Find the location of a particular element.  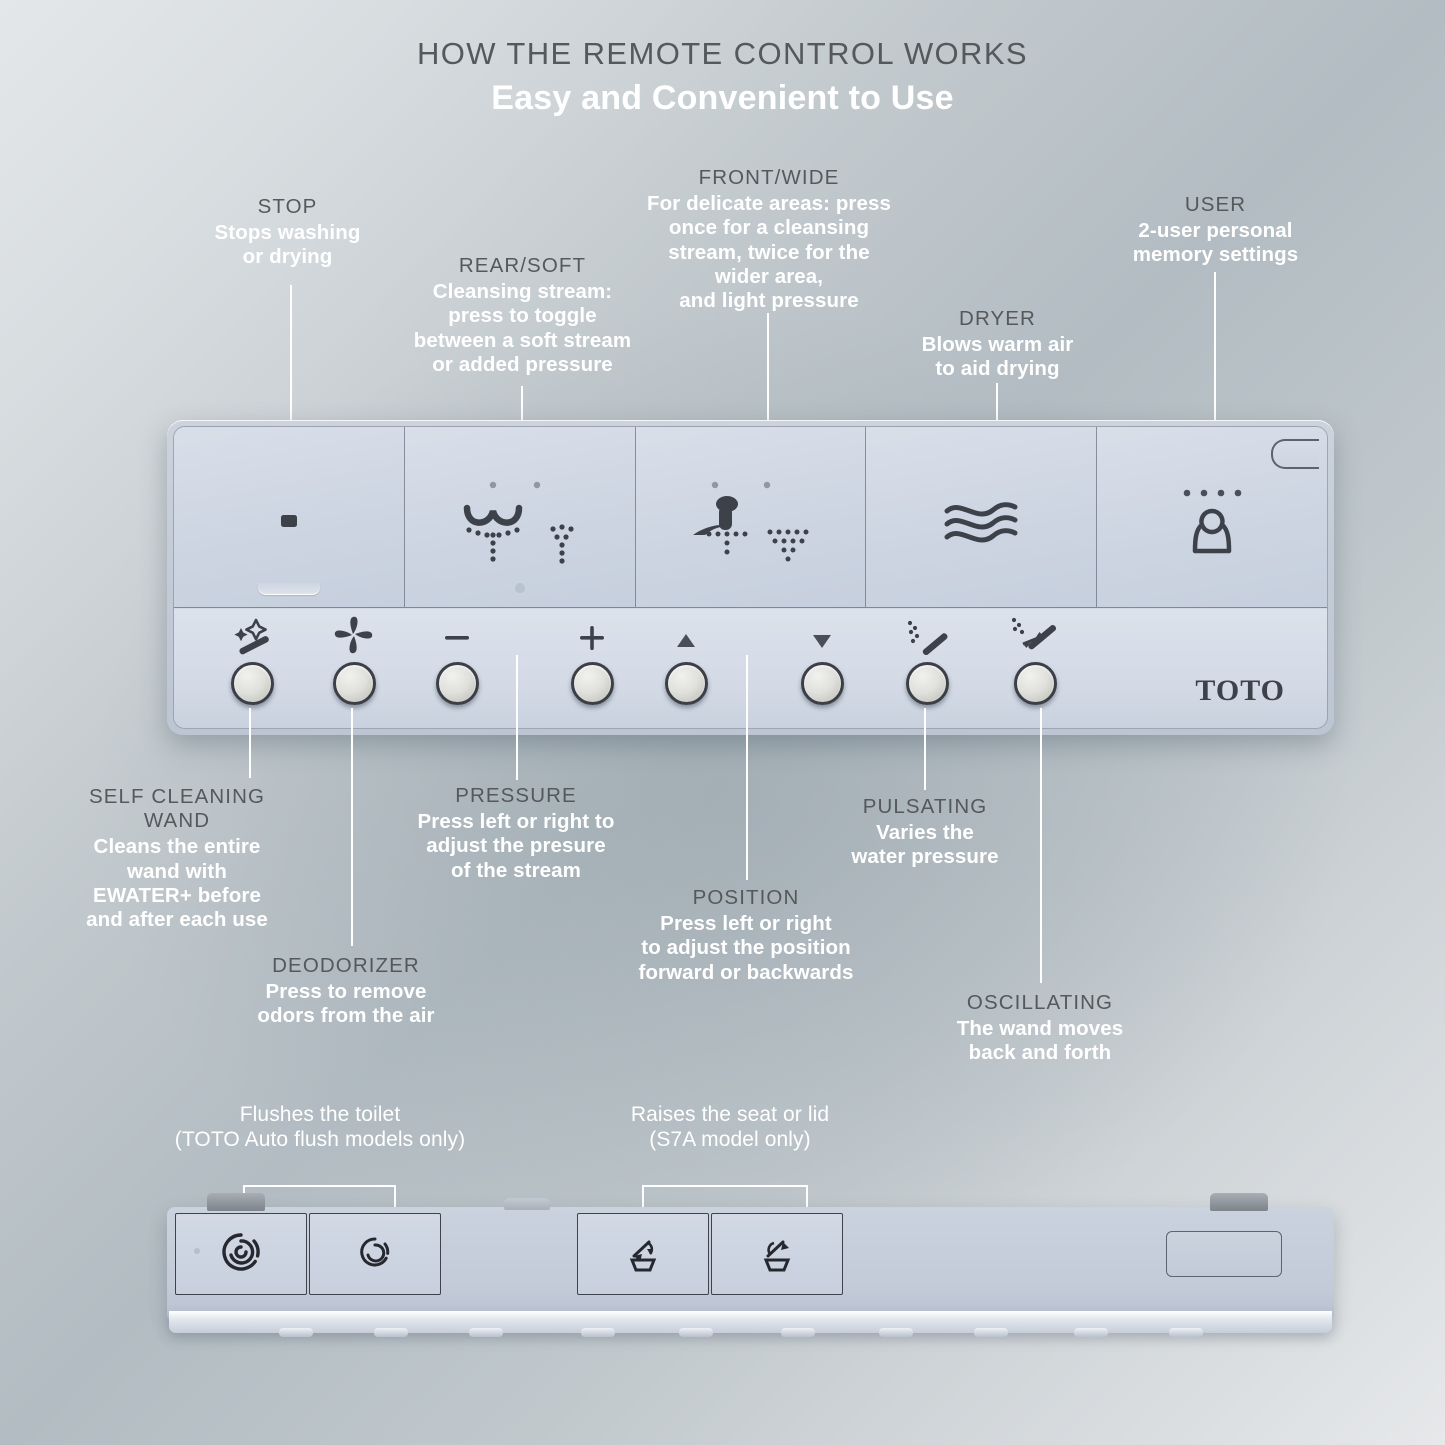

button-front-wide is located at coordinates (751, 517).